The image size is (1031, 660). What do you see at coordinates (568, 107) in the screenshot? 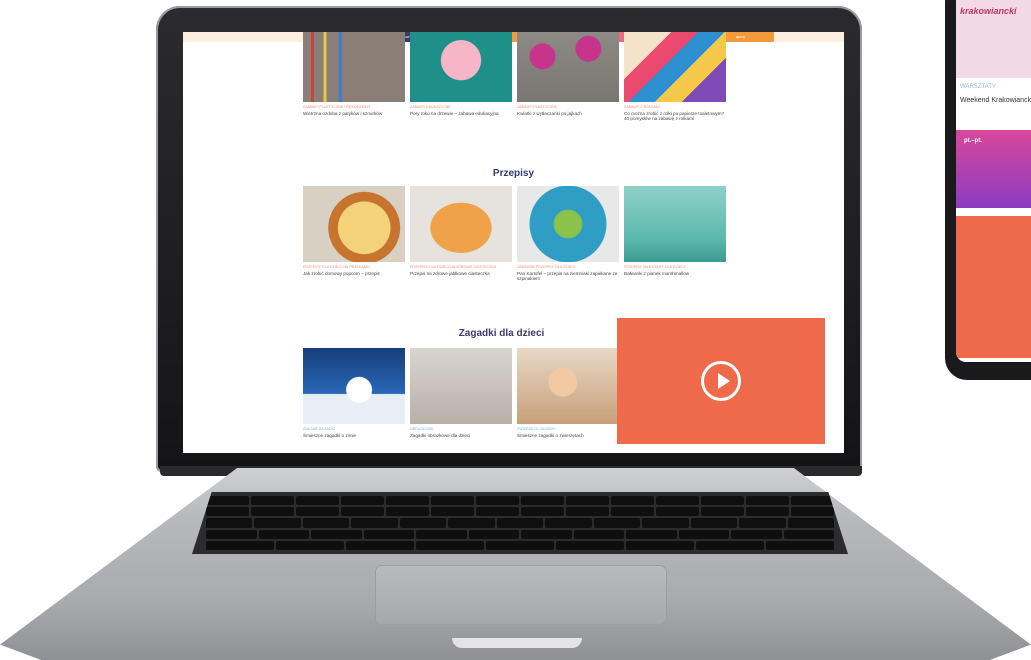
I see `article-category: ZABAWY PLASTYCZNE` at bounding box center [568, 107].